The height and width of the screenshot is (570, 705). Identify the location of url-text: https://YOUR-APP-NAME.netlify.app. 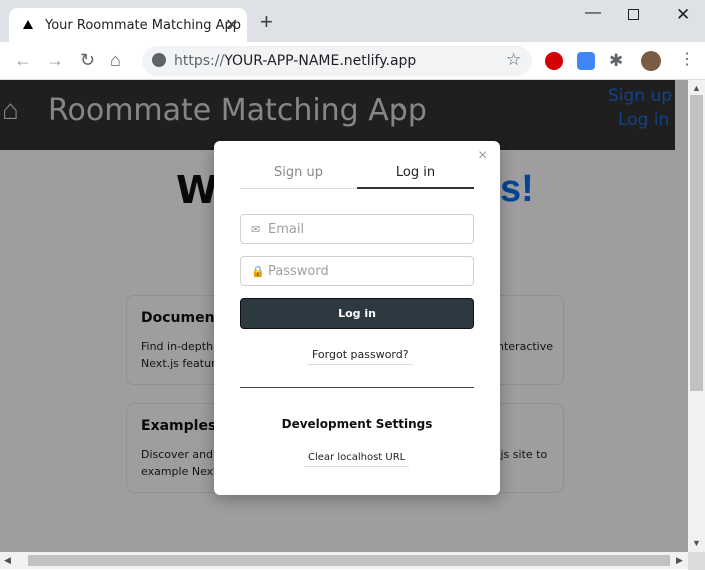
(295, 61).